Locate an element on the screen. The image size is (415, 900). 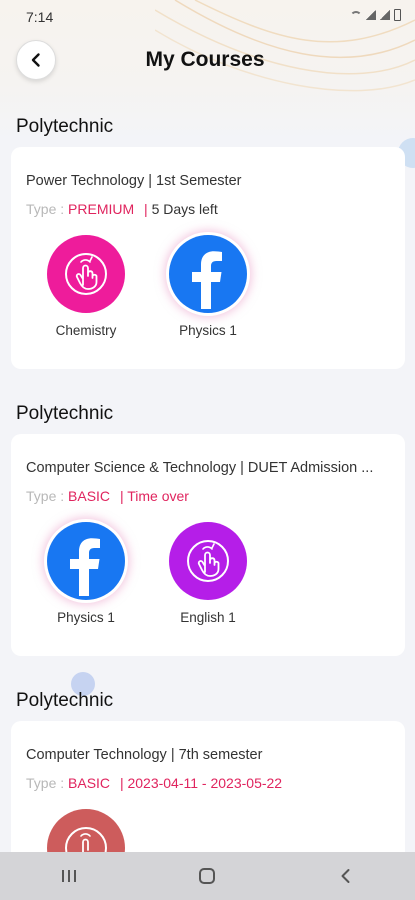
battery-icon is located at coordinates (397, 15).